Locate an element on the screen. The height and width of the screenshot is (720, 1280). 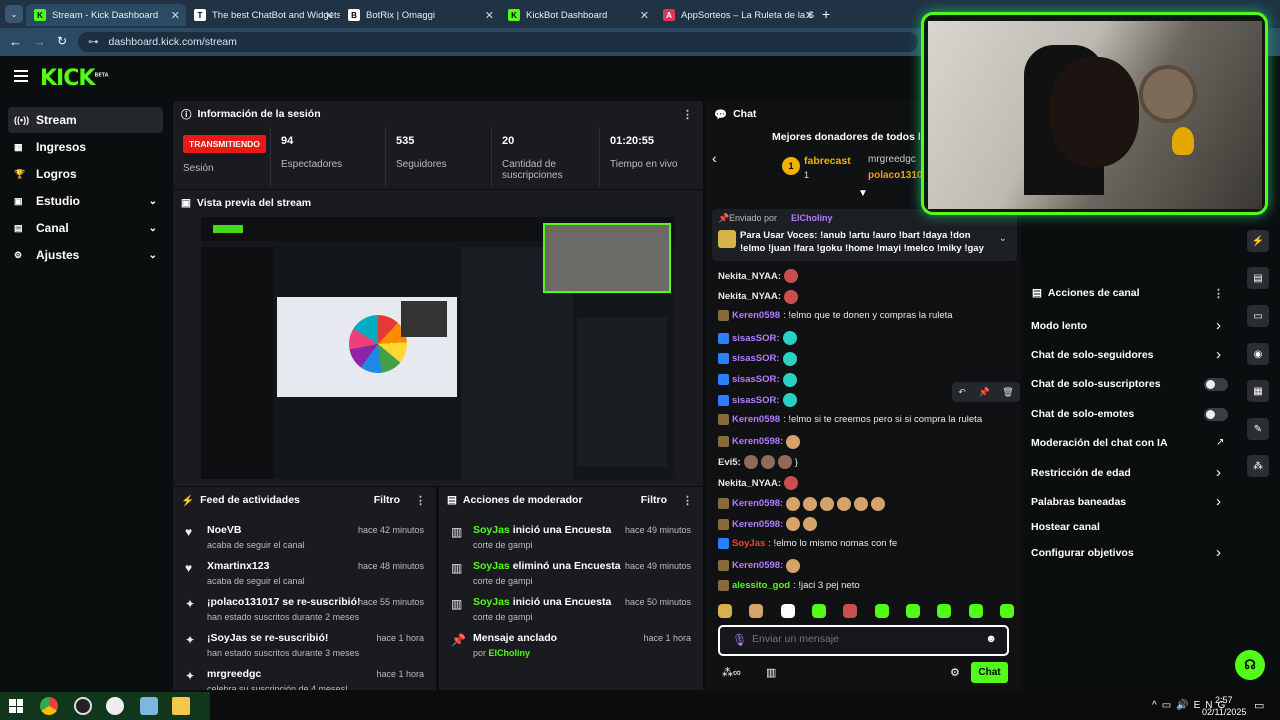
layout-icon: ▦ is located at coordinates (1258, 391).